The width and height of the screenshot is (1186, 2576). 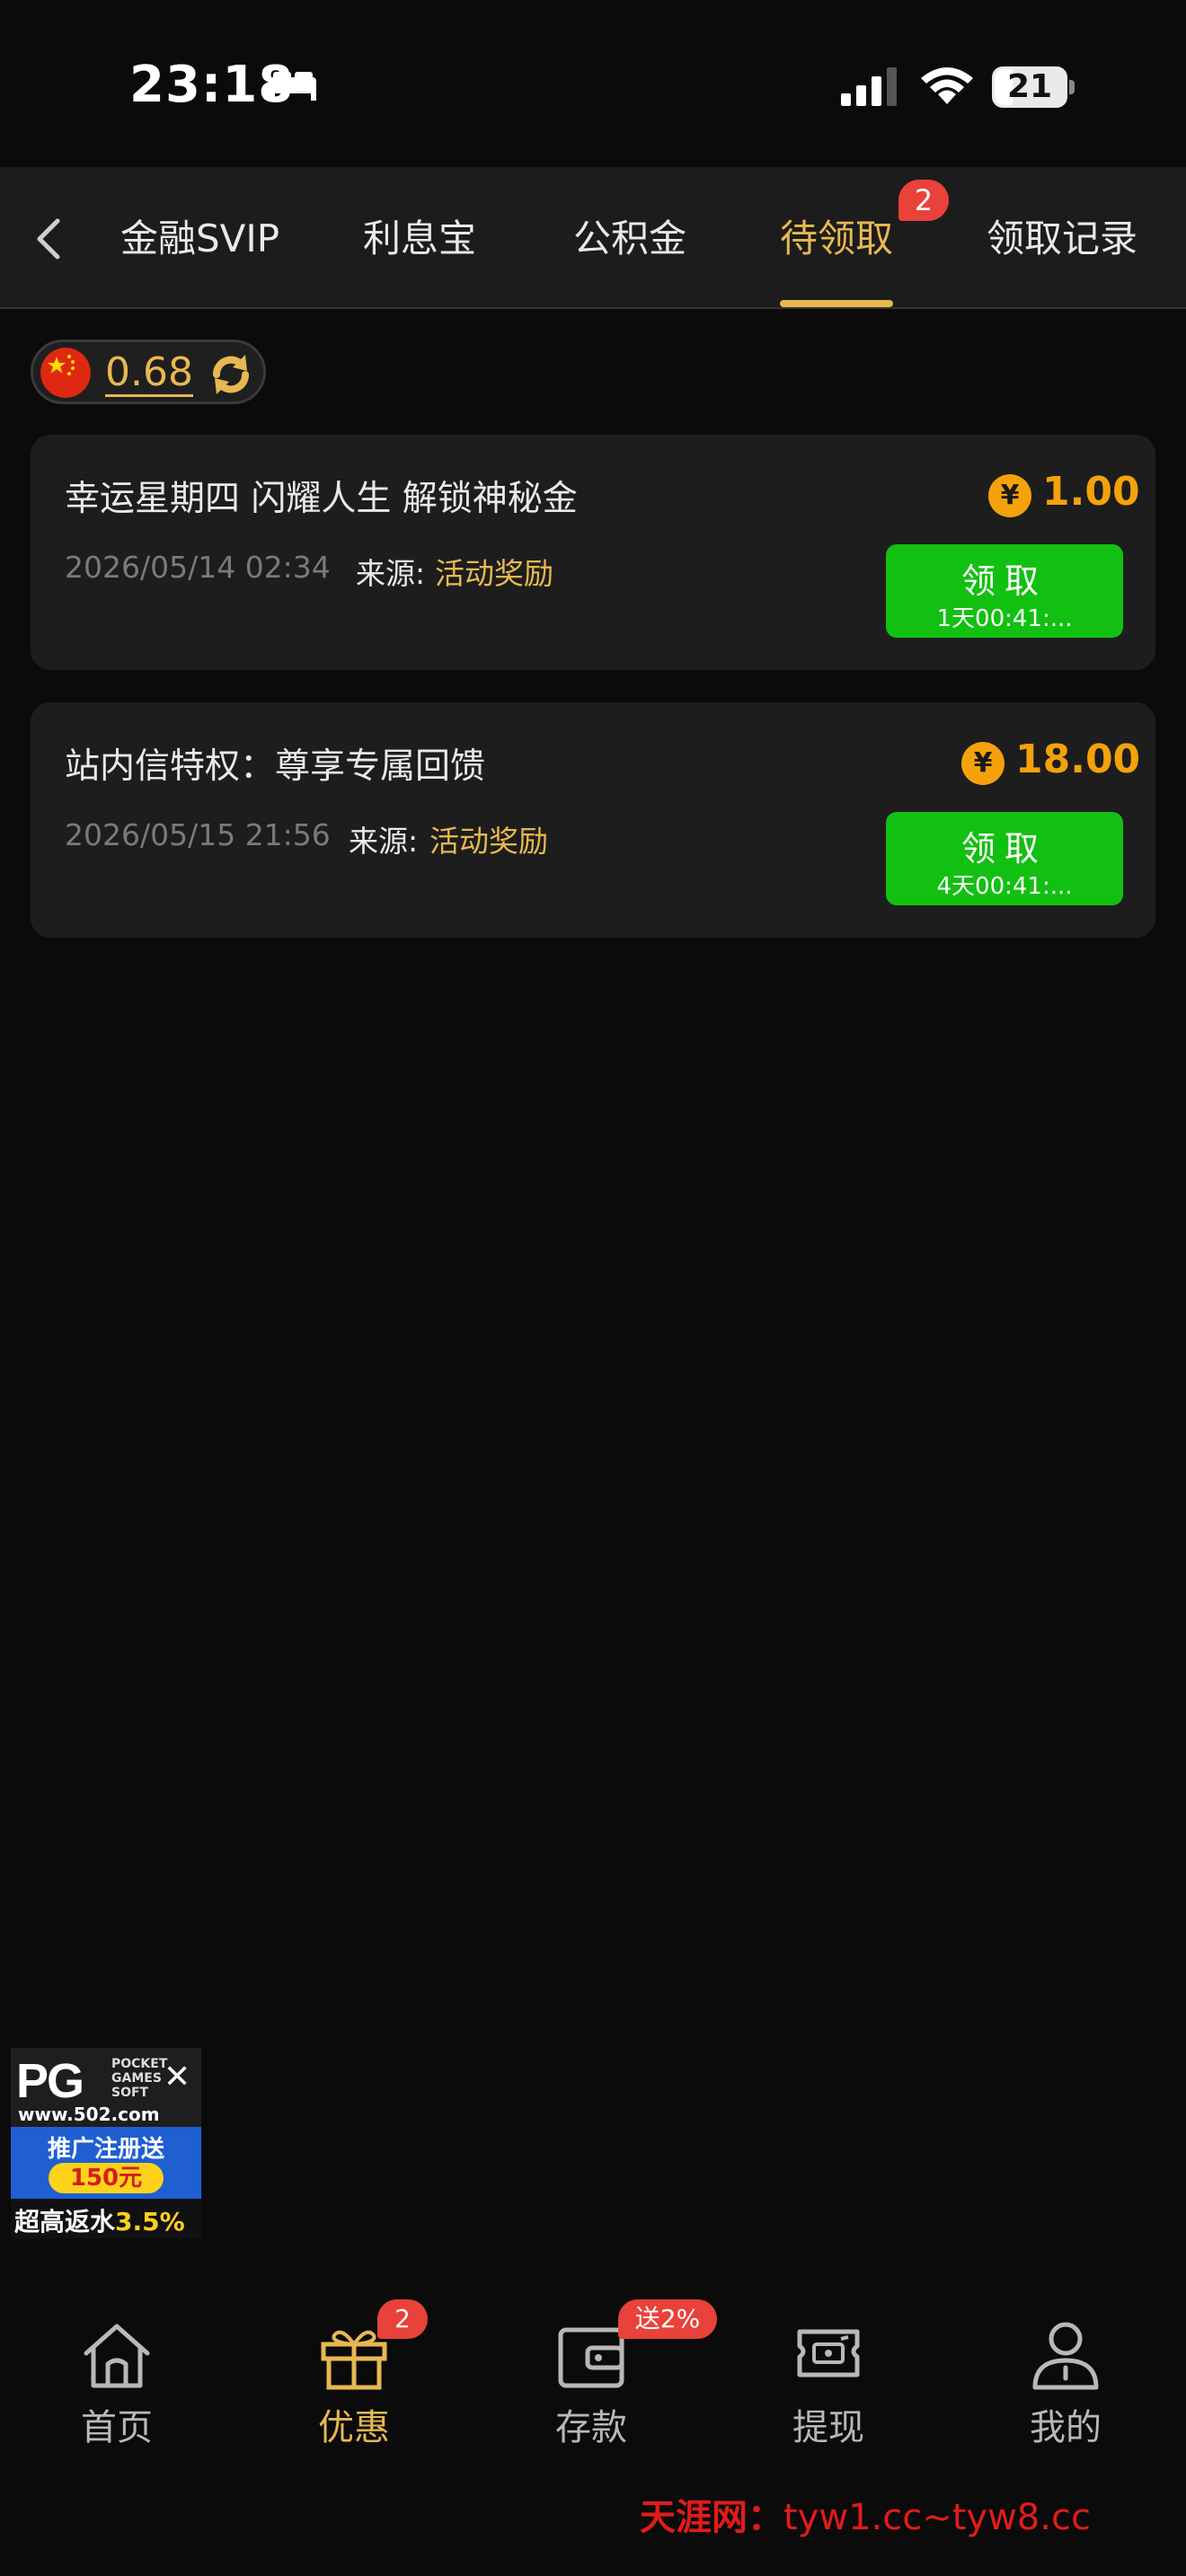 I want to click on nav-label: 存款, so click(x=591, y=2427).